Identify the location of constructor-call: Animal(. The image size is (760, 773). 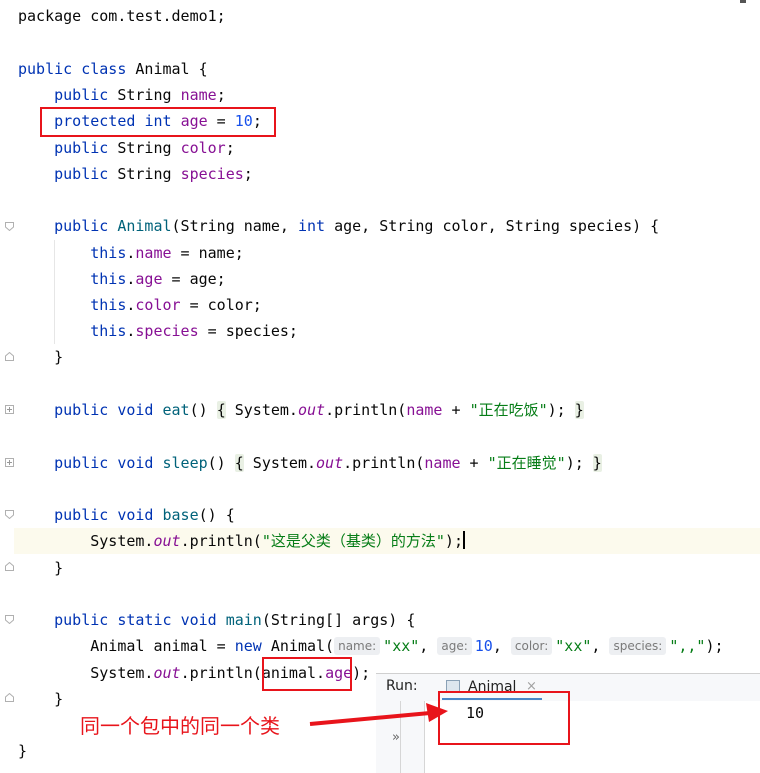
(298, 646).